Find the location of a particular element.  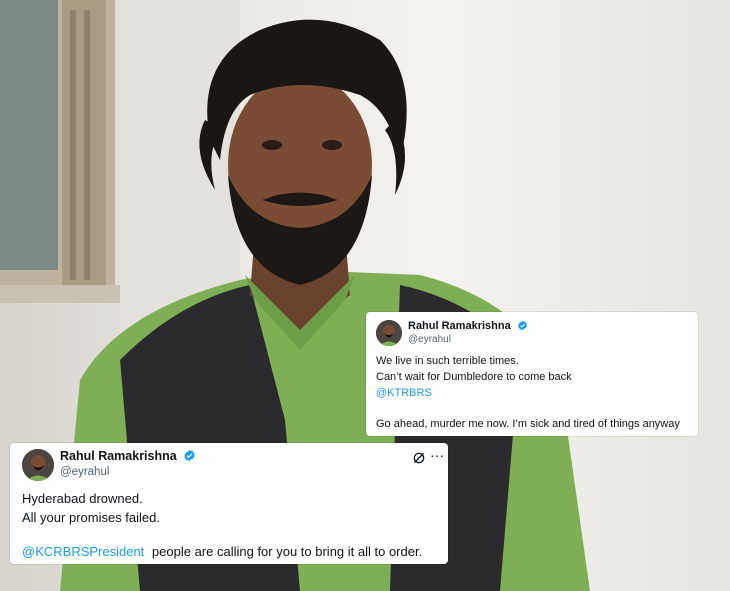

mention-link: @KCRBRSPresident is located at coordinates (83, 551).